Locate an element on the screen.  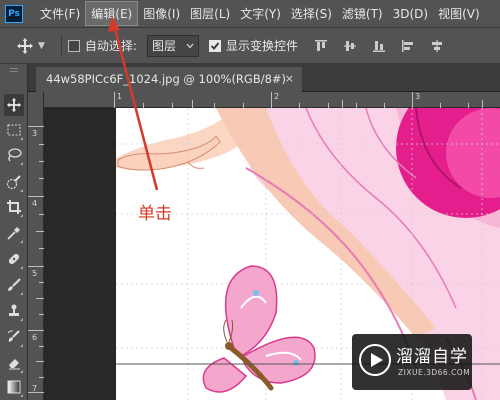
align-bottom-edges-icon is located at coordinates (379, 46).